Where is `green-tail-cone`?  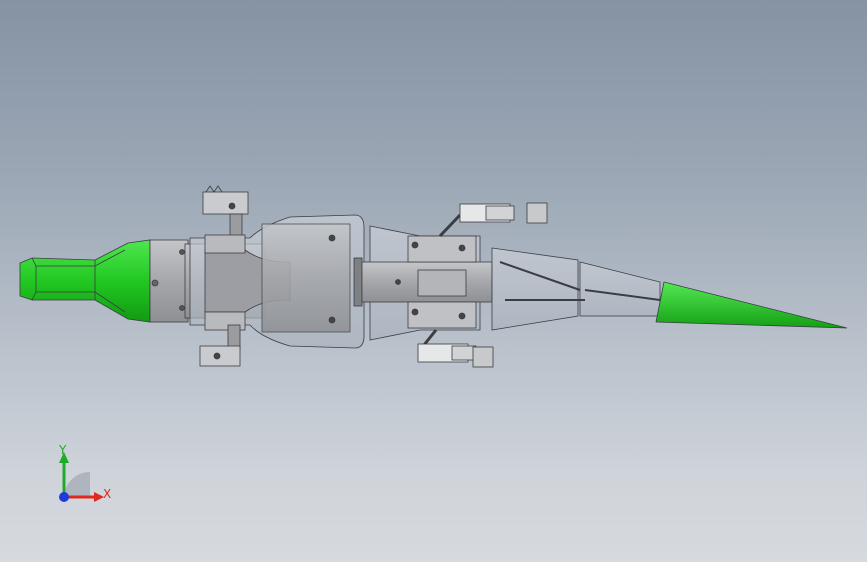 green-tail-cone is located at coordinates (751, 305).